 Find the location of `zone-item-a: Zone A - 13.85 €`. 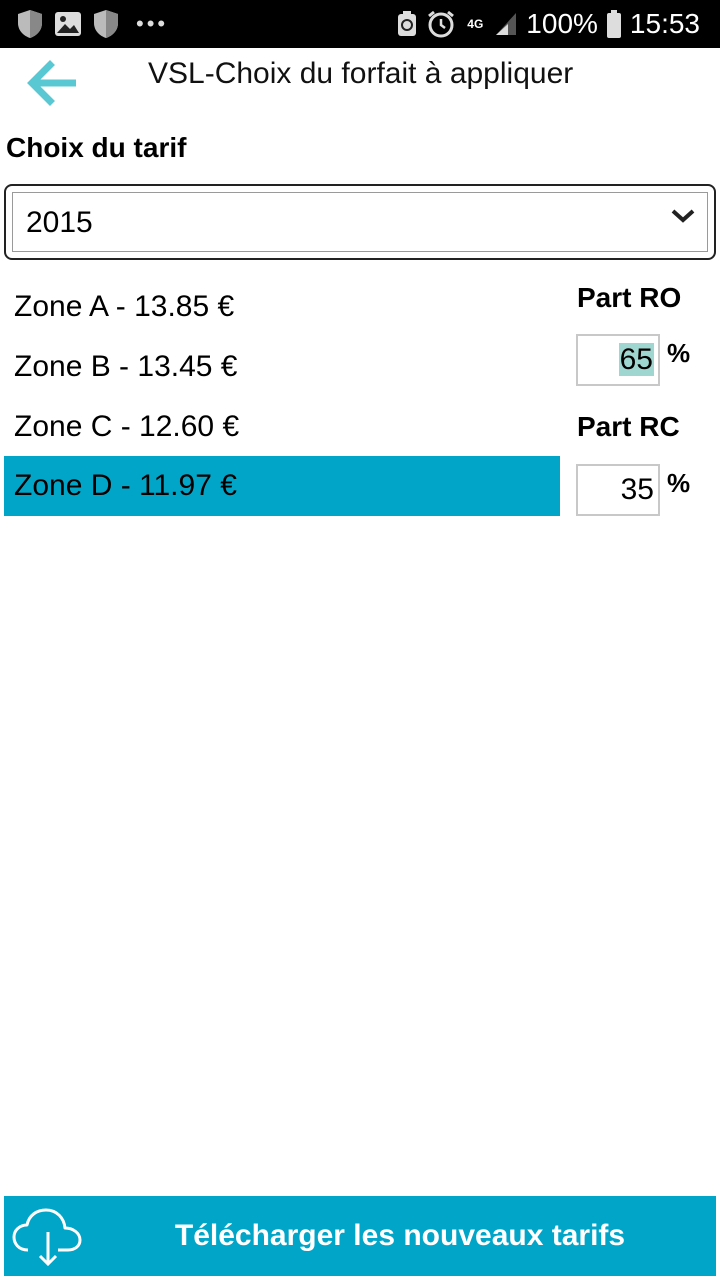

zone-item-a: Zone A - 13.85 € is located at coordinates (282, 307).